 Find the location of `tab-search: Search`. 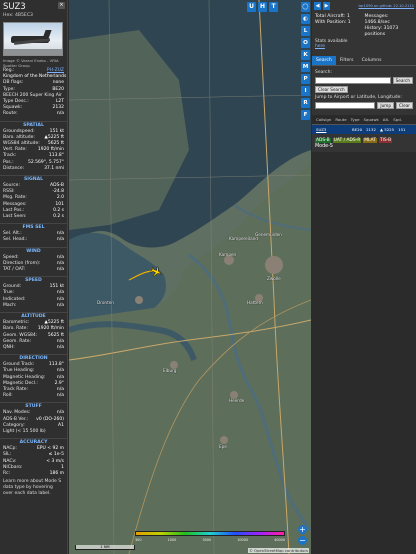

tab-search: Search is located at coordinates (324, 60).